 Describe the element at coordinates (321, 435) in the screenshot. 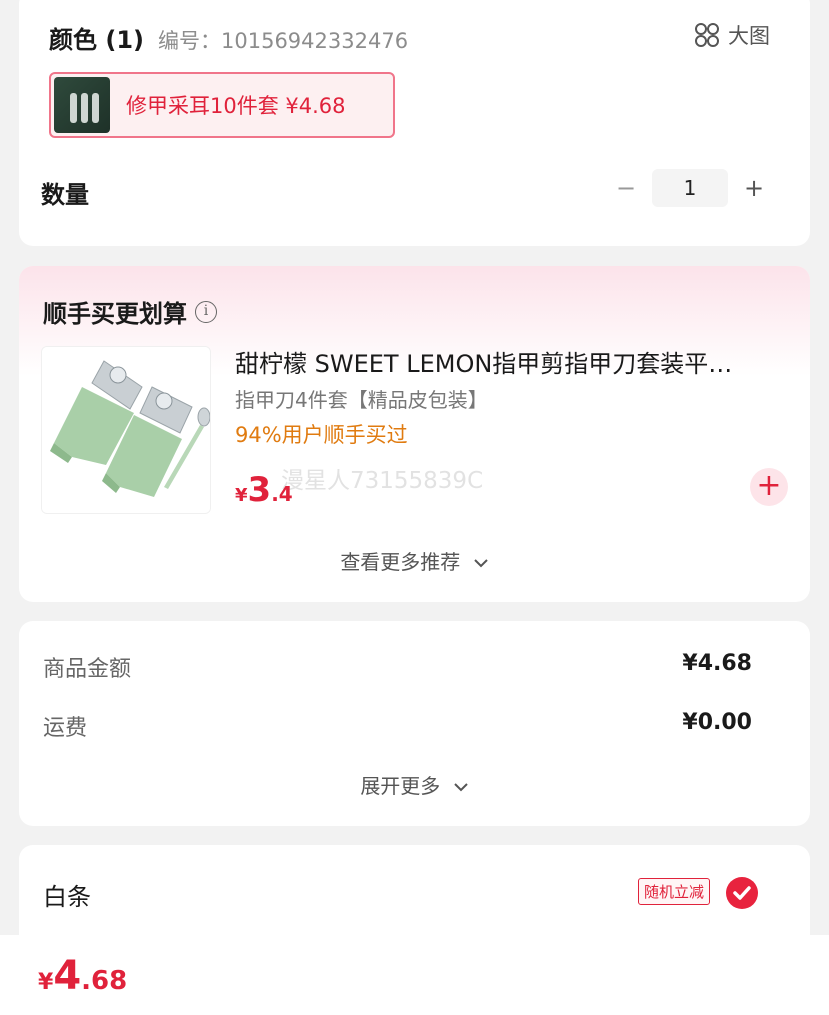

I see `purchase-stat: 94%用户顺手买过` at that location.